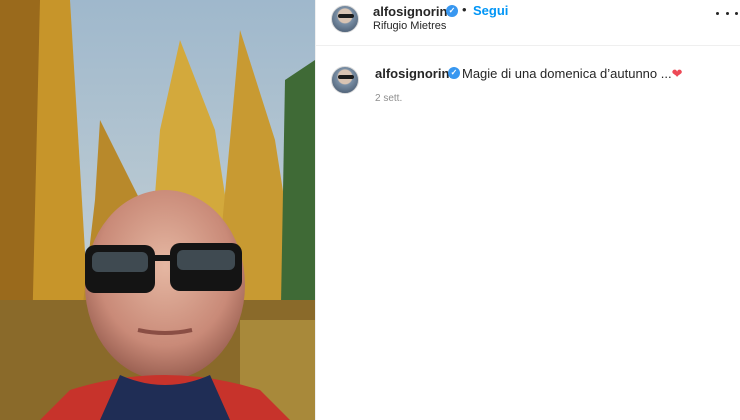 Image resolution: width=740 pixels, height=420 pixels. I want to click on avatar, so click(345, 19).